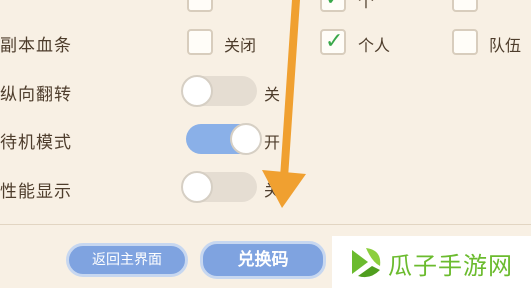 The height and width of the screenshot is (288, 531). Describe the element at coordinates (272, 190) in the screenshot. I see `performance-display-state: 关` at that location.